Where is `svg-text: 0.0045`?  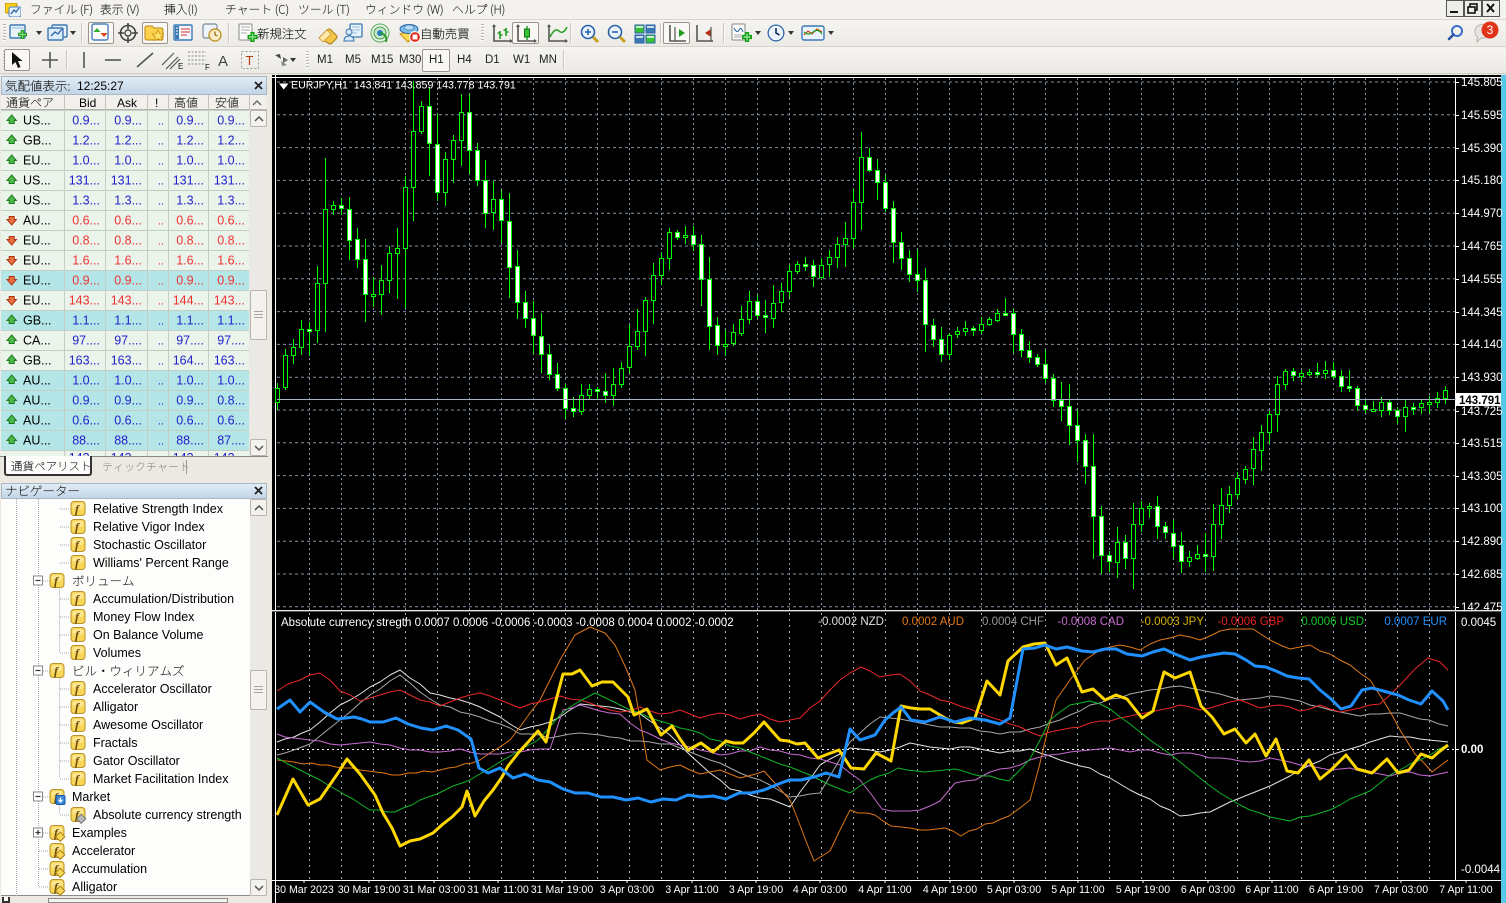 svg-text: 0.0045 is located at coordinates (1478, 623).